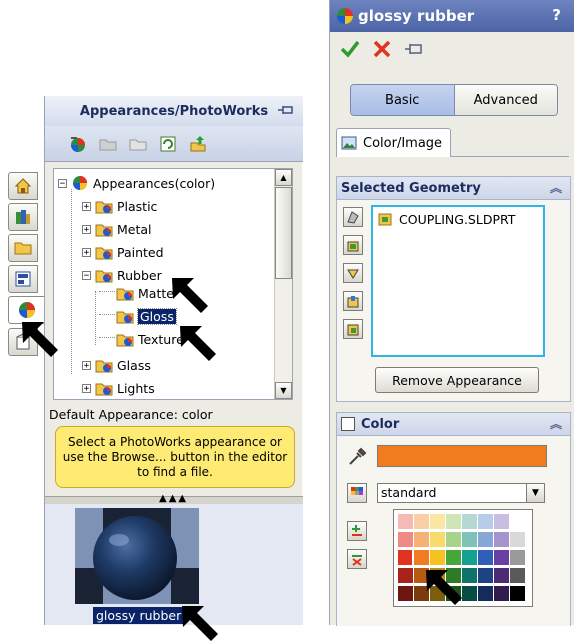 This screenshot has width=574, height=644. I want to click on color-swatch, so click(462, 456).